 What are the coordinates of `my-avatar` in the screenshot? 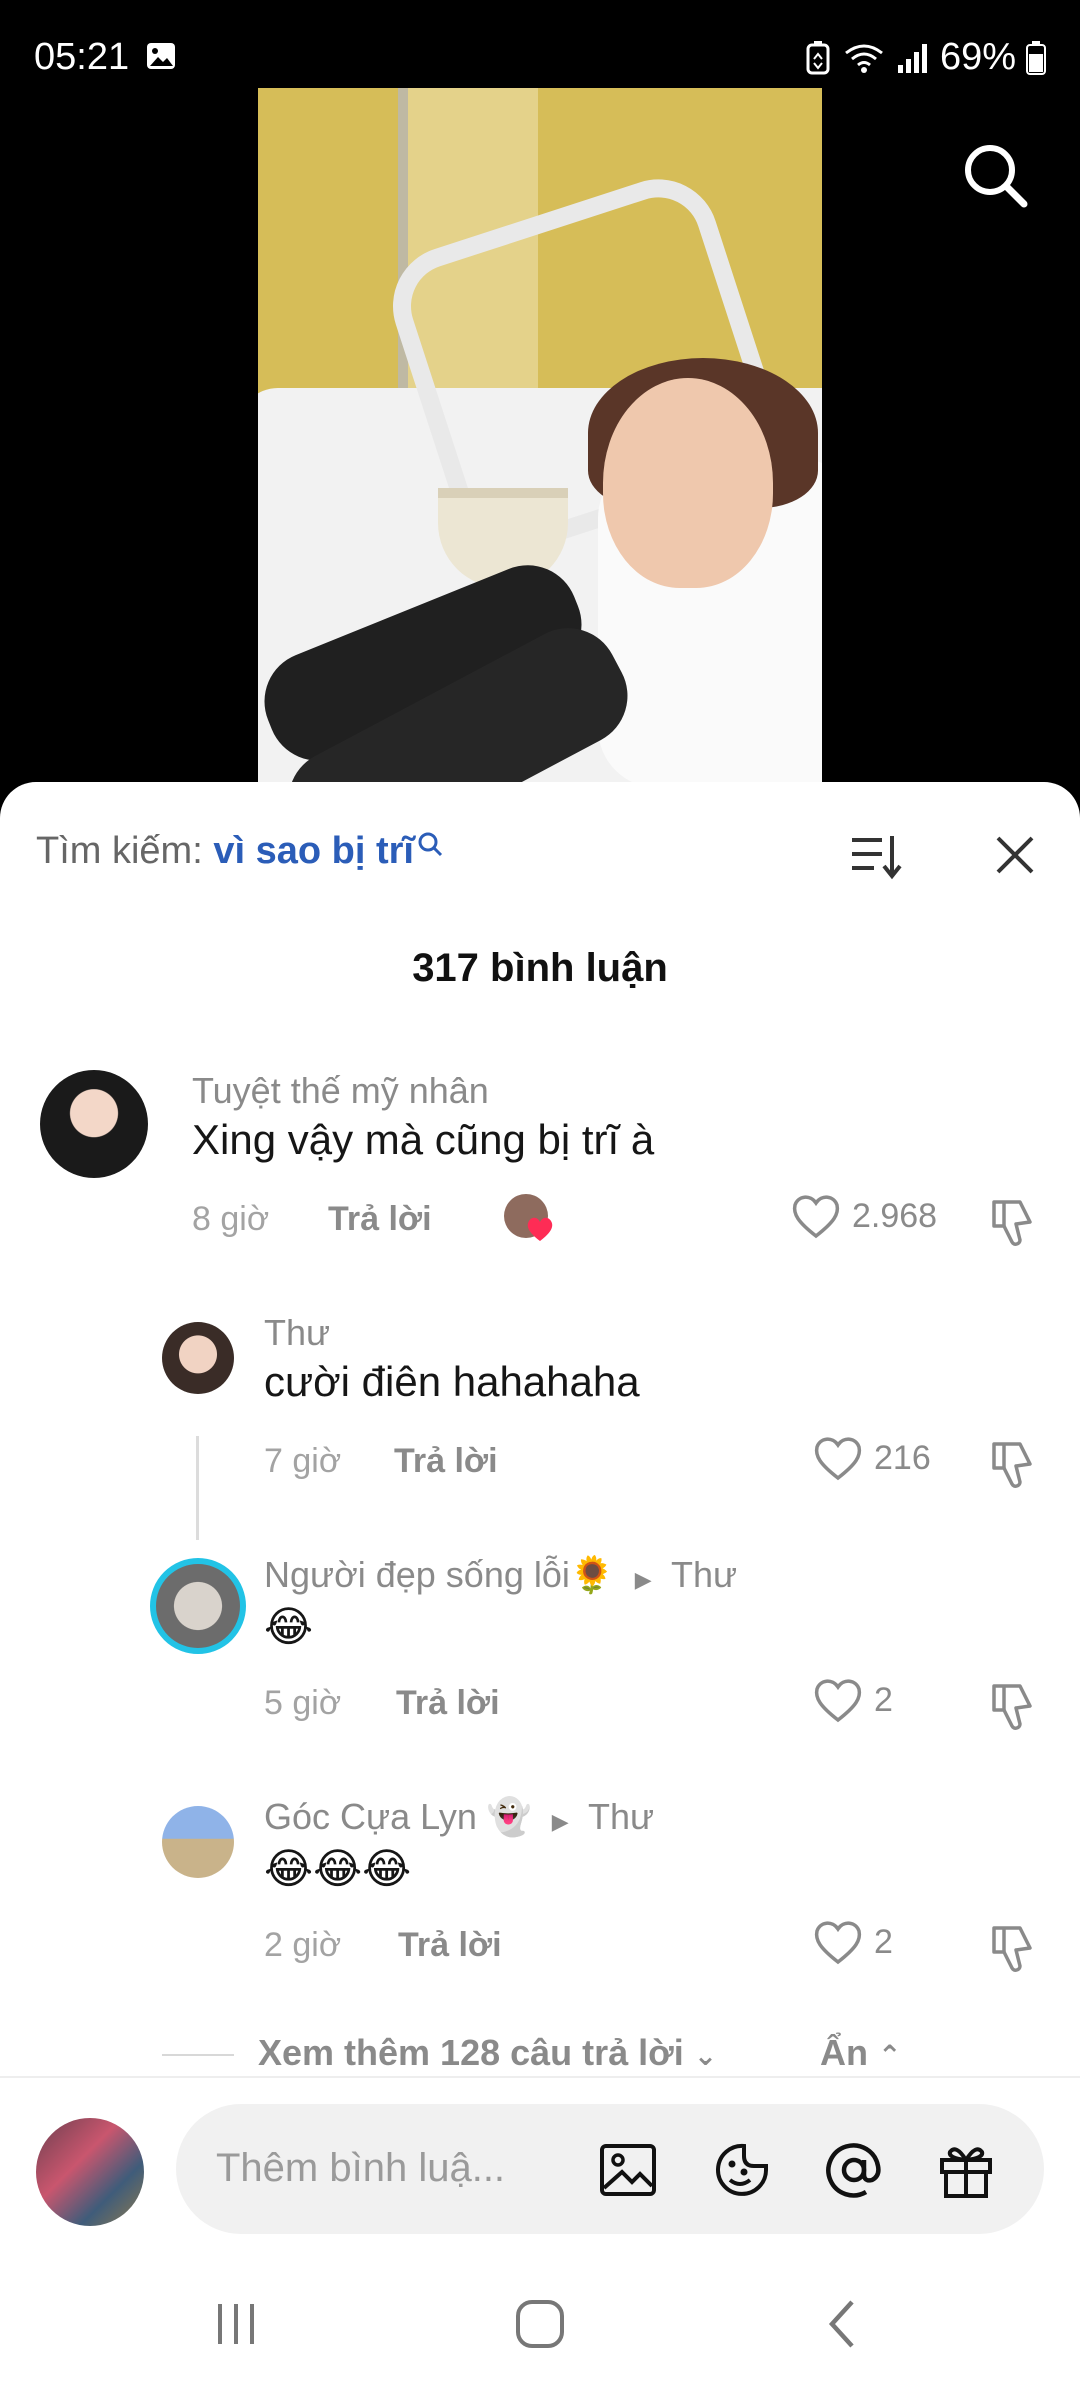 It's located at (90, 2172).